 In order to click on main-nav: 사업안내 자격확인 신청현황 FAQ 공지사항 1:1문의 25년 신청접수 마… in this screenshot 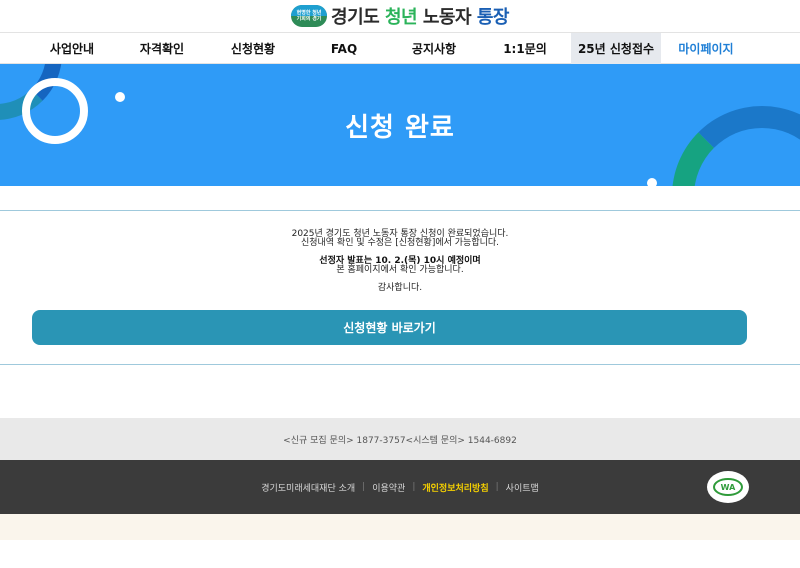, I will do `click(400, 48)`.